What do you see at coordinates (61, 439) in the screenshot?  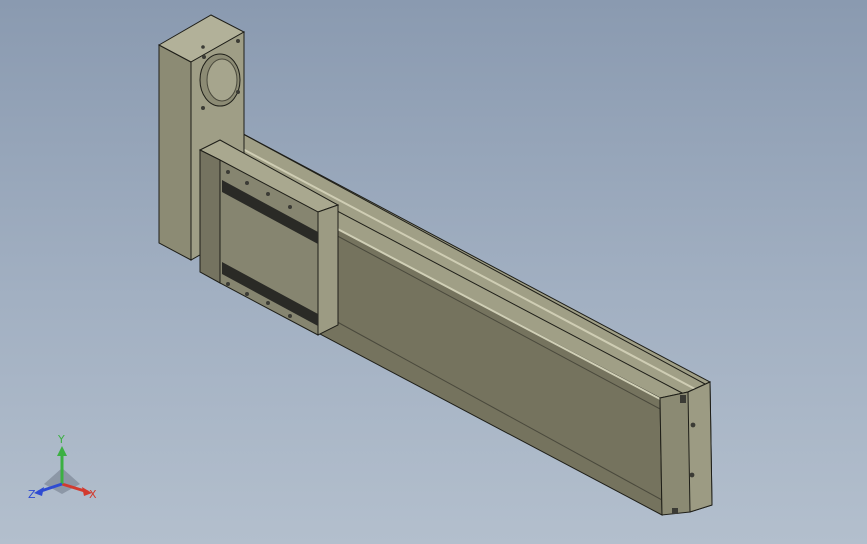 I see `y-axis-label: Y` at bounding box center [61, 439].